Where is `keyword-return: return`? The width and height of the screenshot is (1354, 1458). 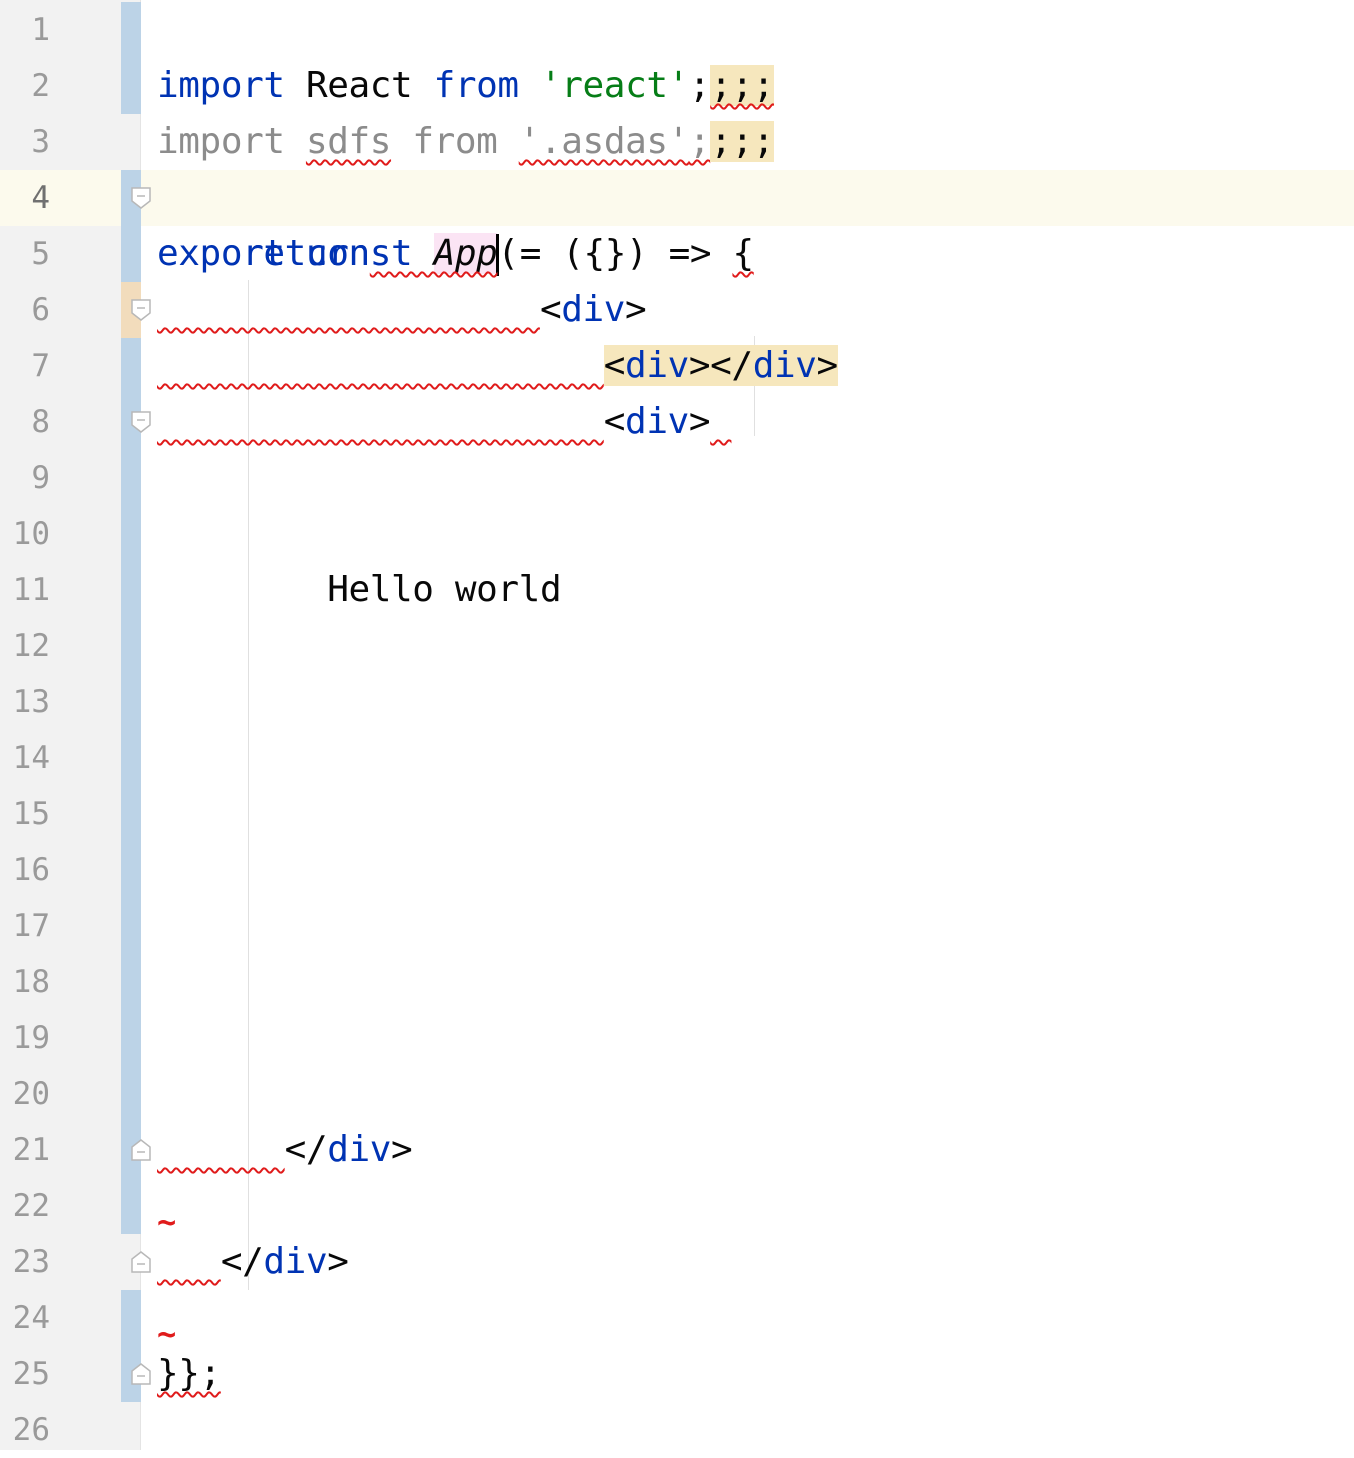 keyword-return: return is located at coordinates (306, 253).